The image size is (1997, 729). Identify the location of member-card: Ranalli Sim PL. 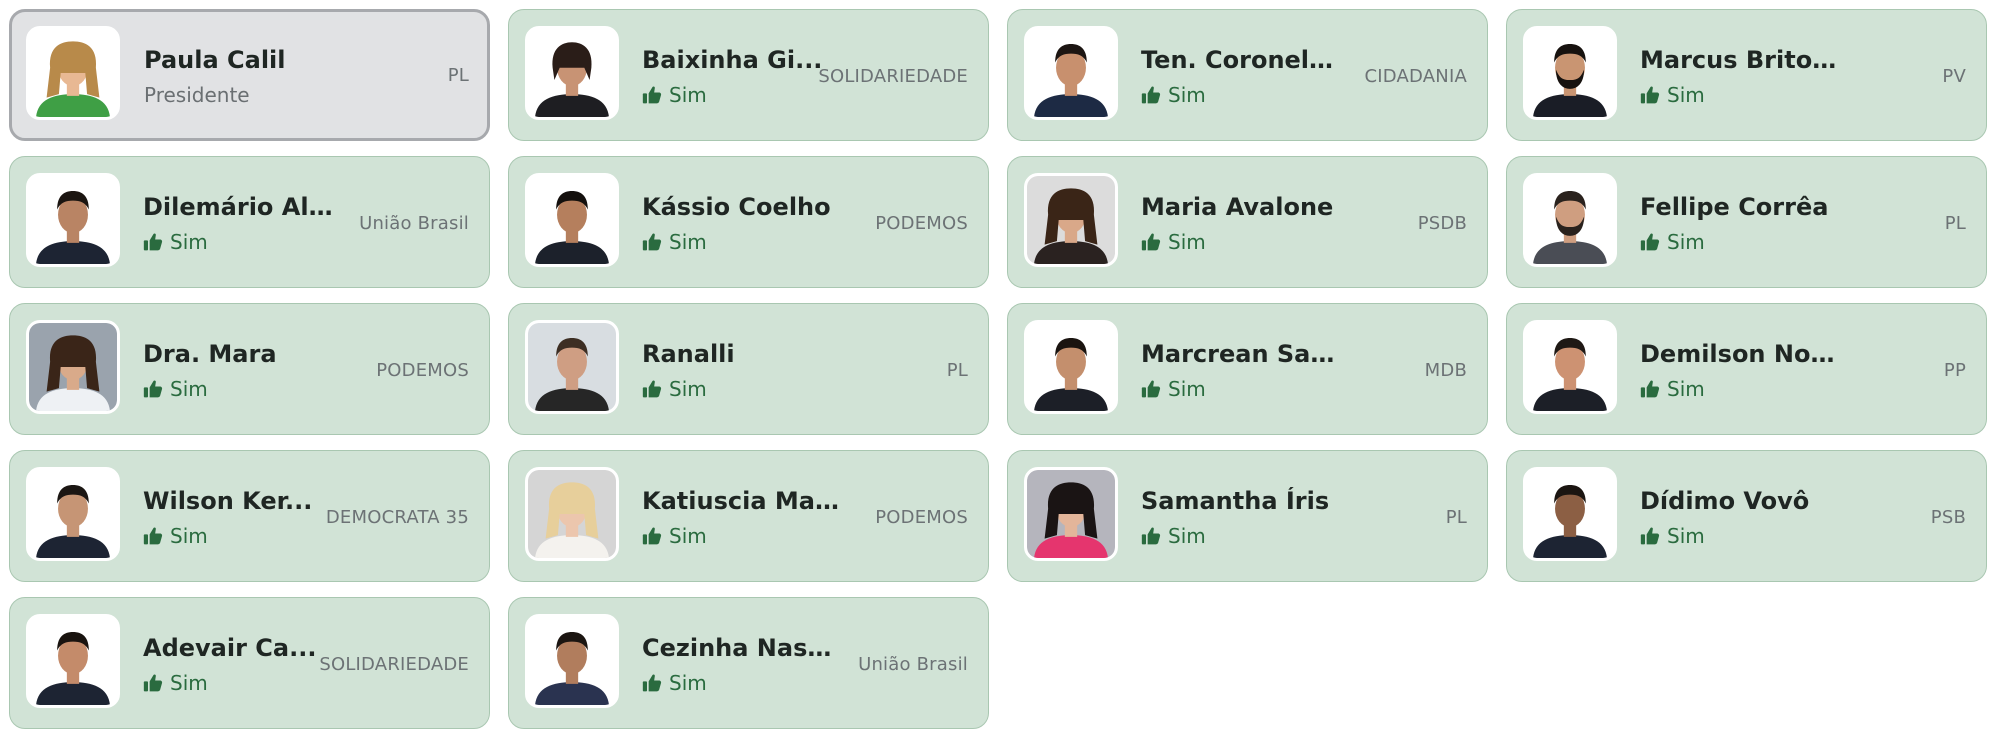
(748, 369).